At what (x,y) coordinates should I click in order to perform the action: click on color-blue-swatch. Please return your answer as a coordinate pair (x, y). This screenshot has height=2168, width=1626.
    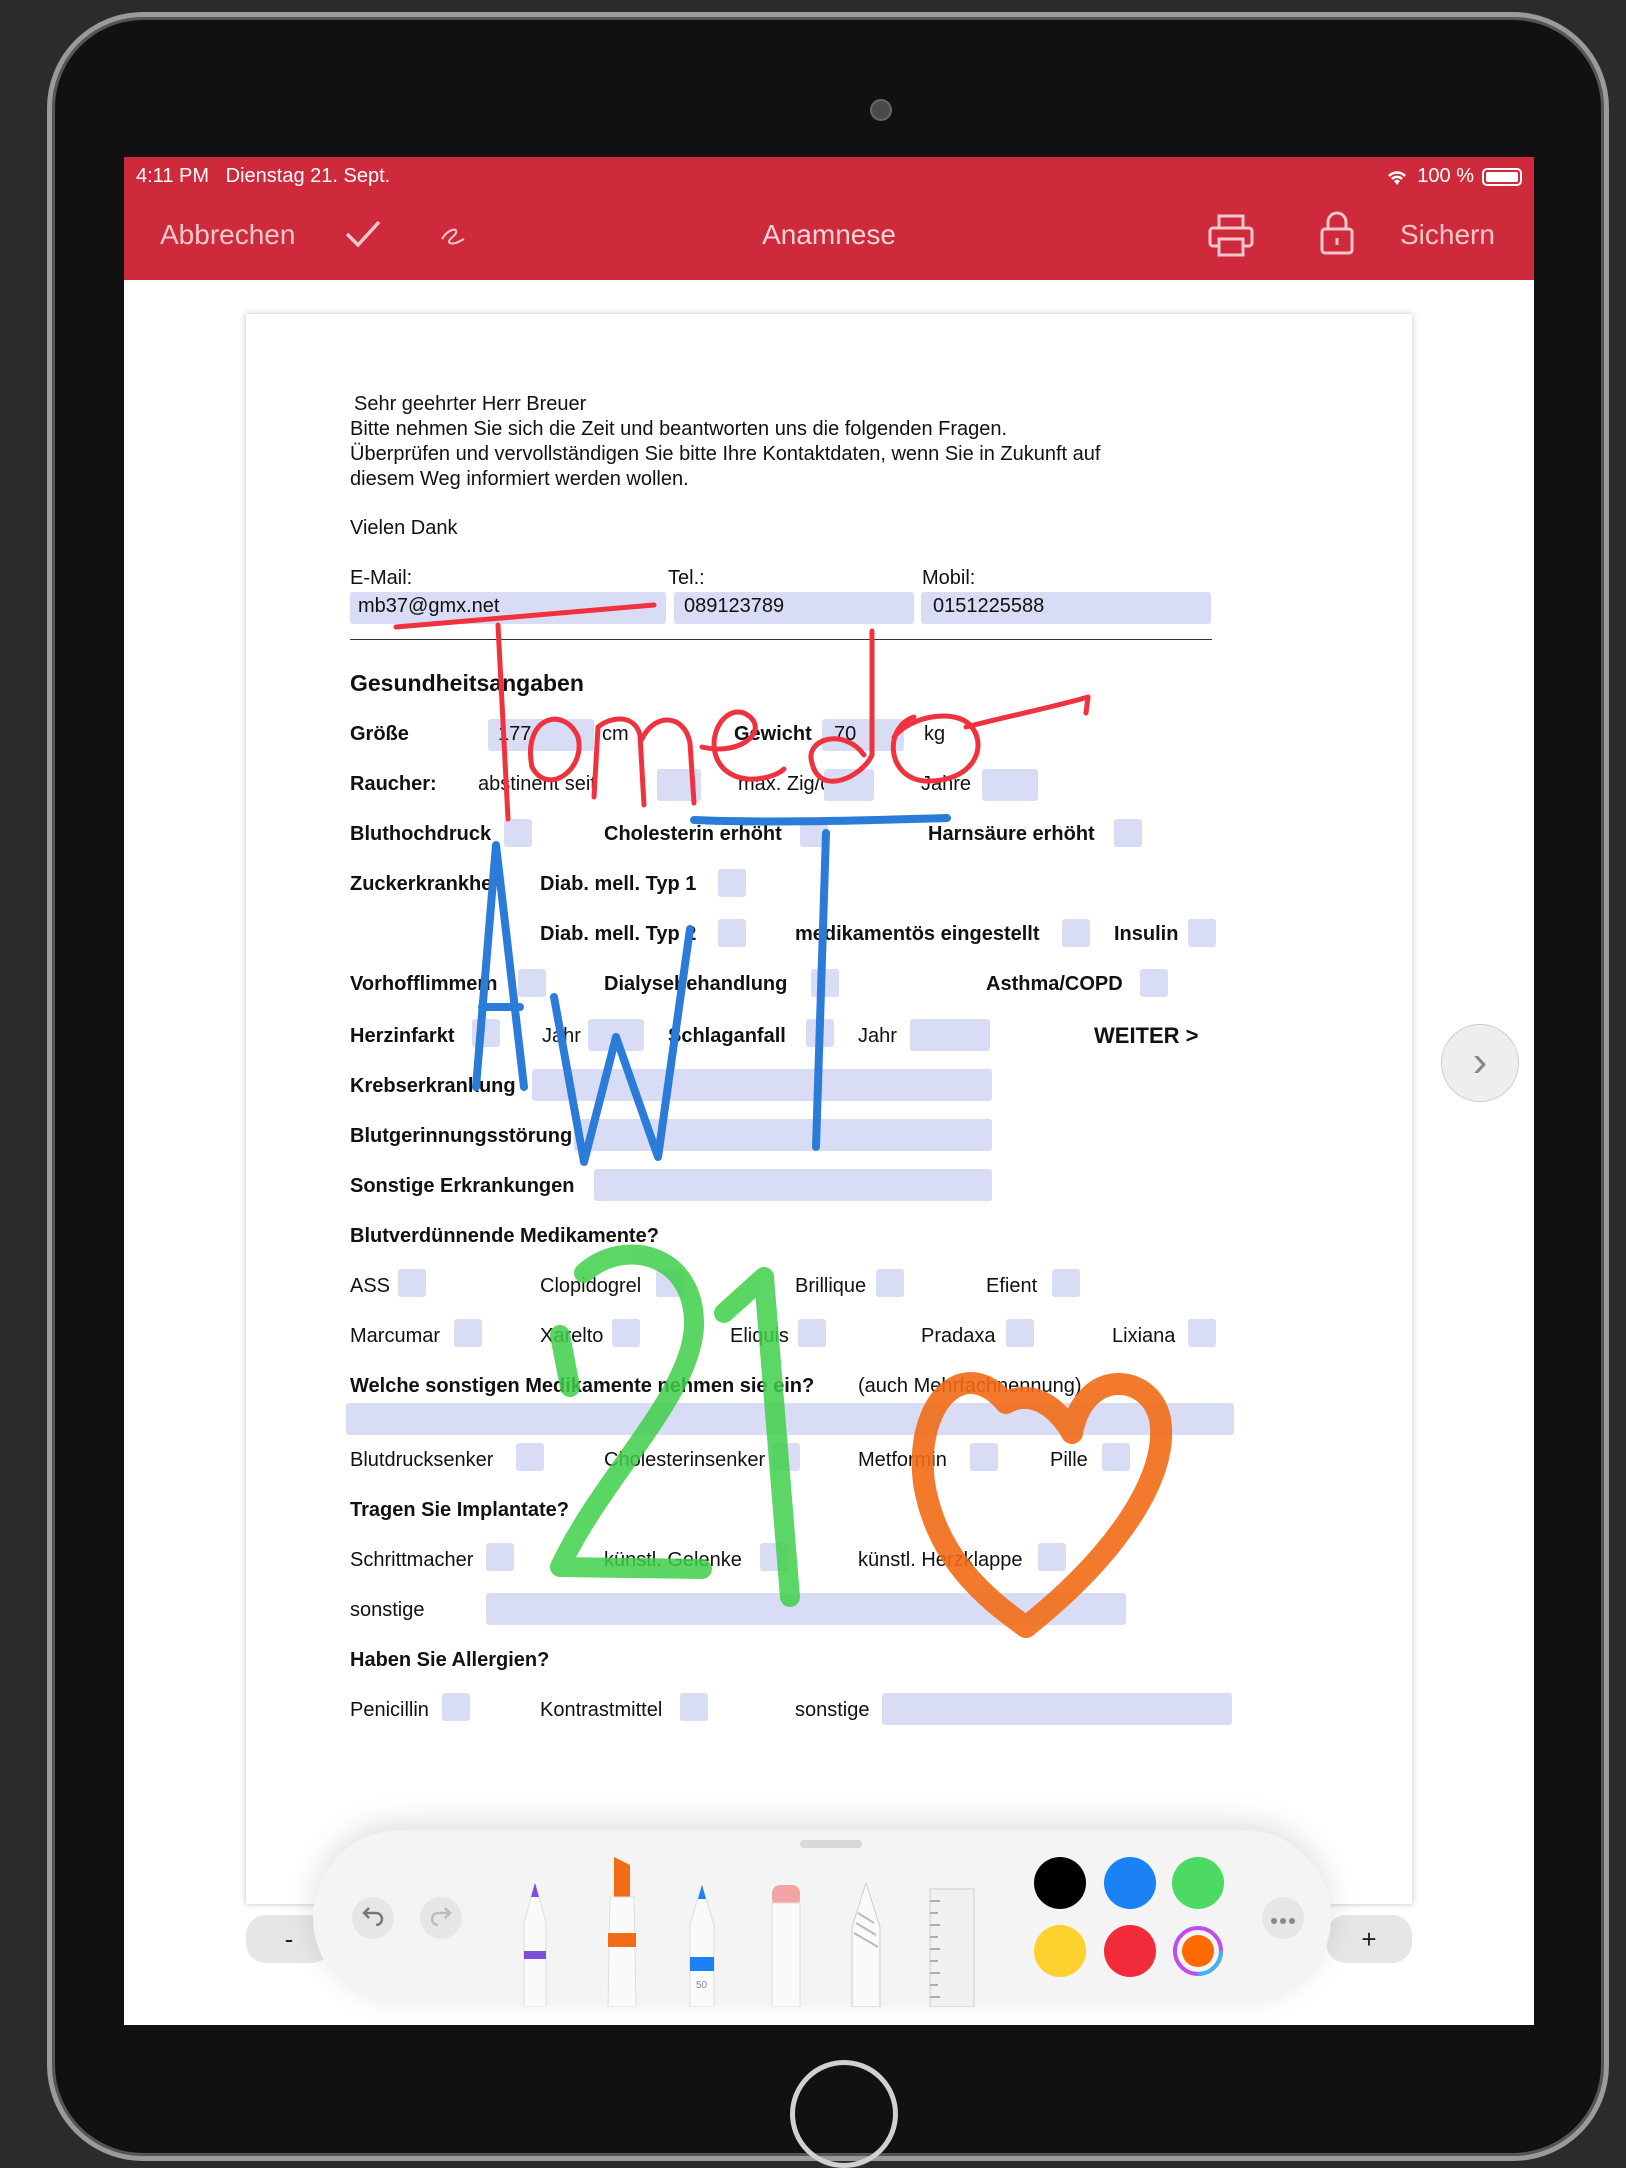
    Looking at the image, I should click on (1130, 1883).